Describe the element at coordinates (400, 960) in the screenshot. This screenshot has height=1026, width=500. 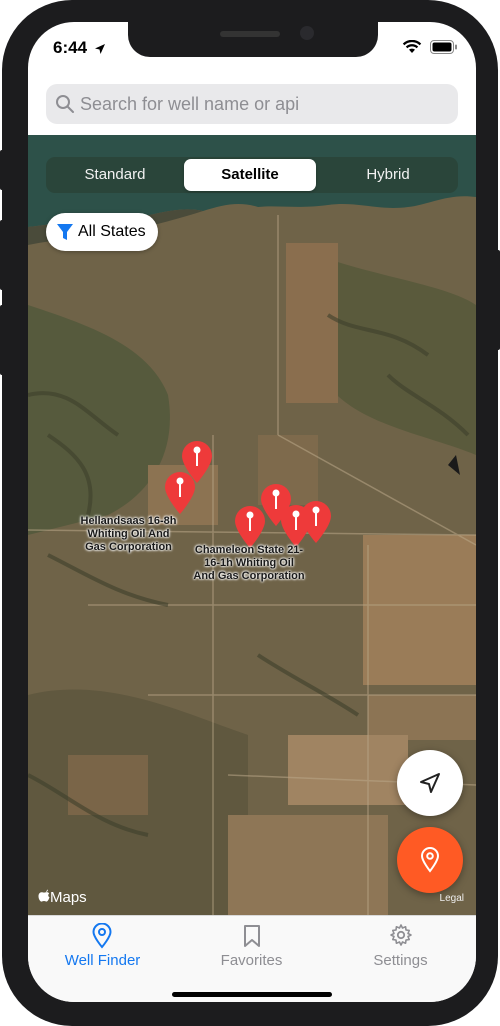
I see `tab-label: Settings` at that location.